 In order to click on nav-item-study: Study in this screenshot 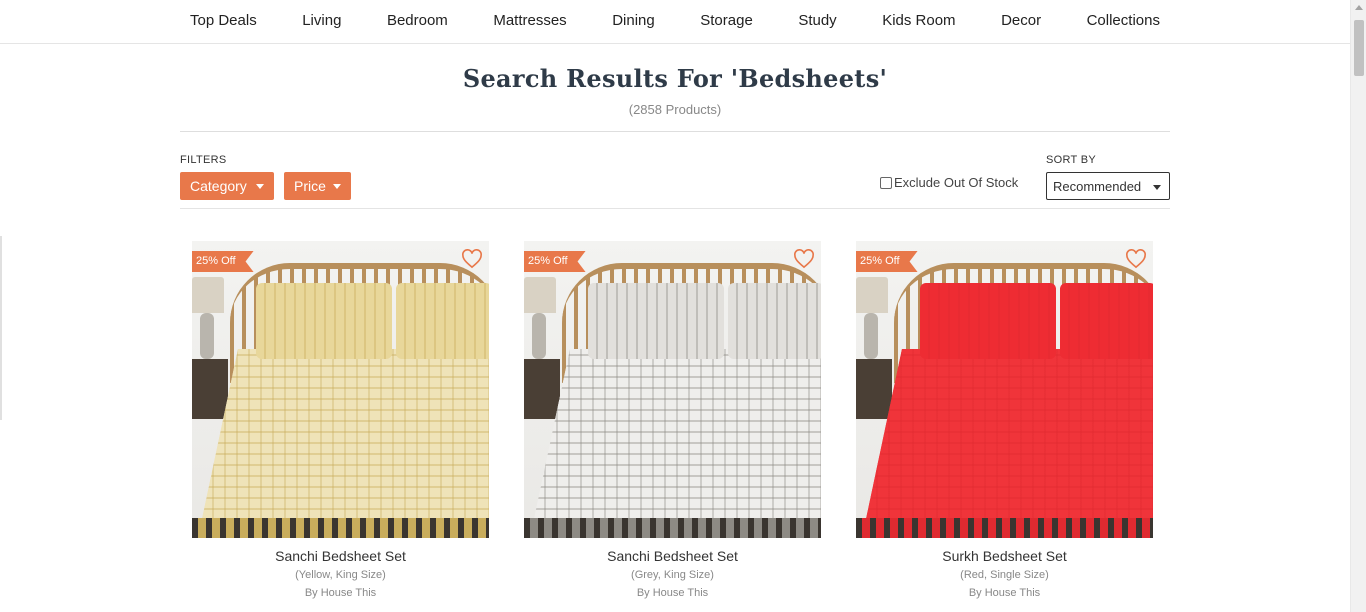, I will do `click(817, 20)`.